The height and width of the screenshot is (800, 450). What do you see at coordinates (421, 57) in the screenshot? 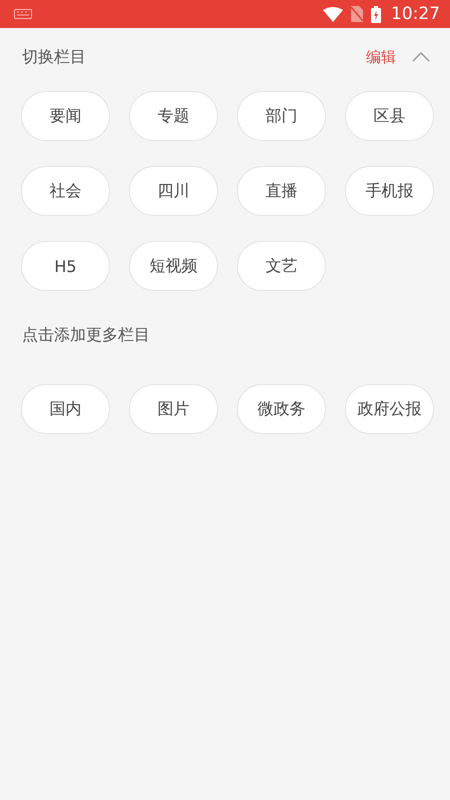
I see `collapse-chevron-icon` at bounding box center [421, 57].